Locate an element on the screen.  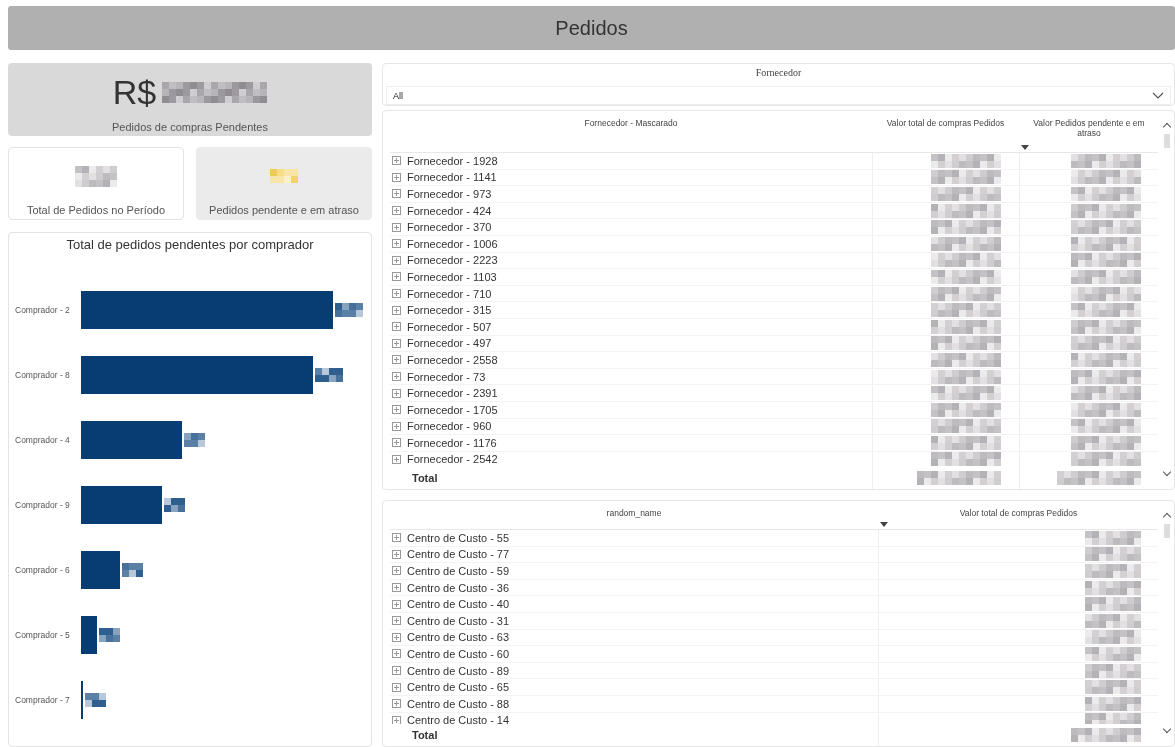
table-cell: Fornecedor - 1176 is located at coordinates (452, 442).